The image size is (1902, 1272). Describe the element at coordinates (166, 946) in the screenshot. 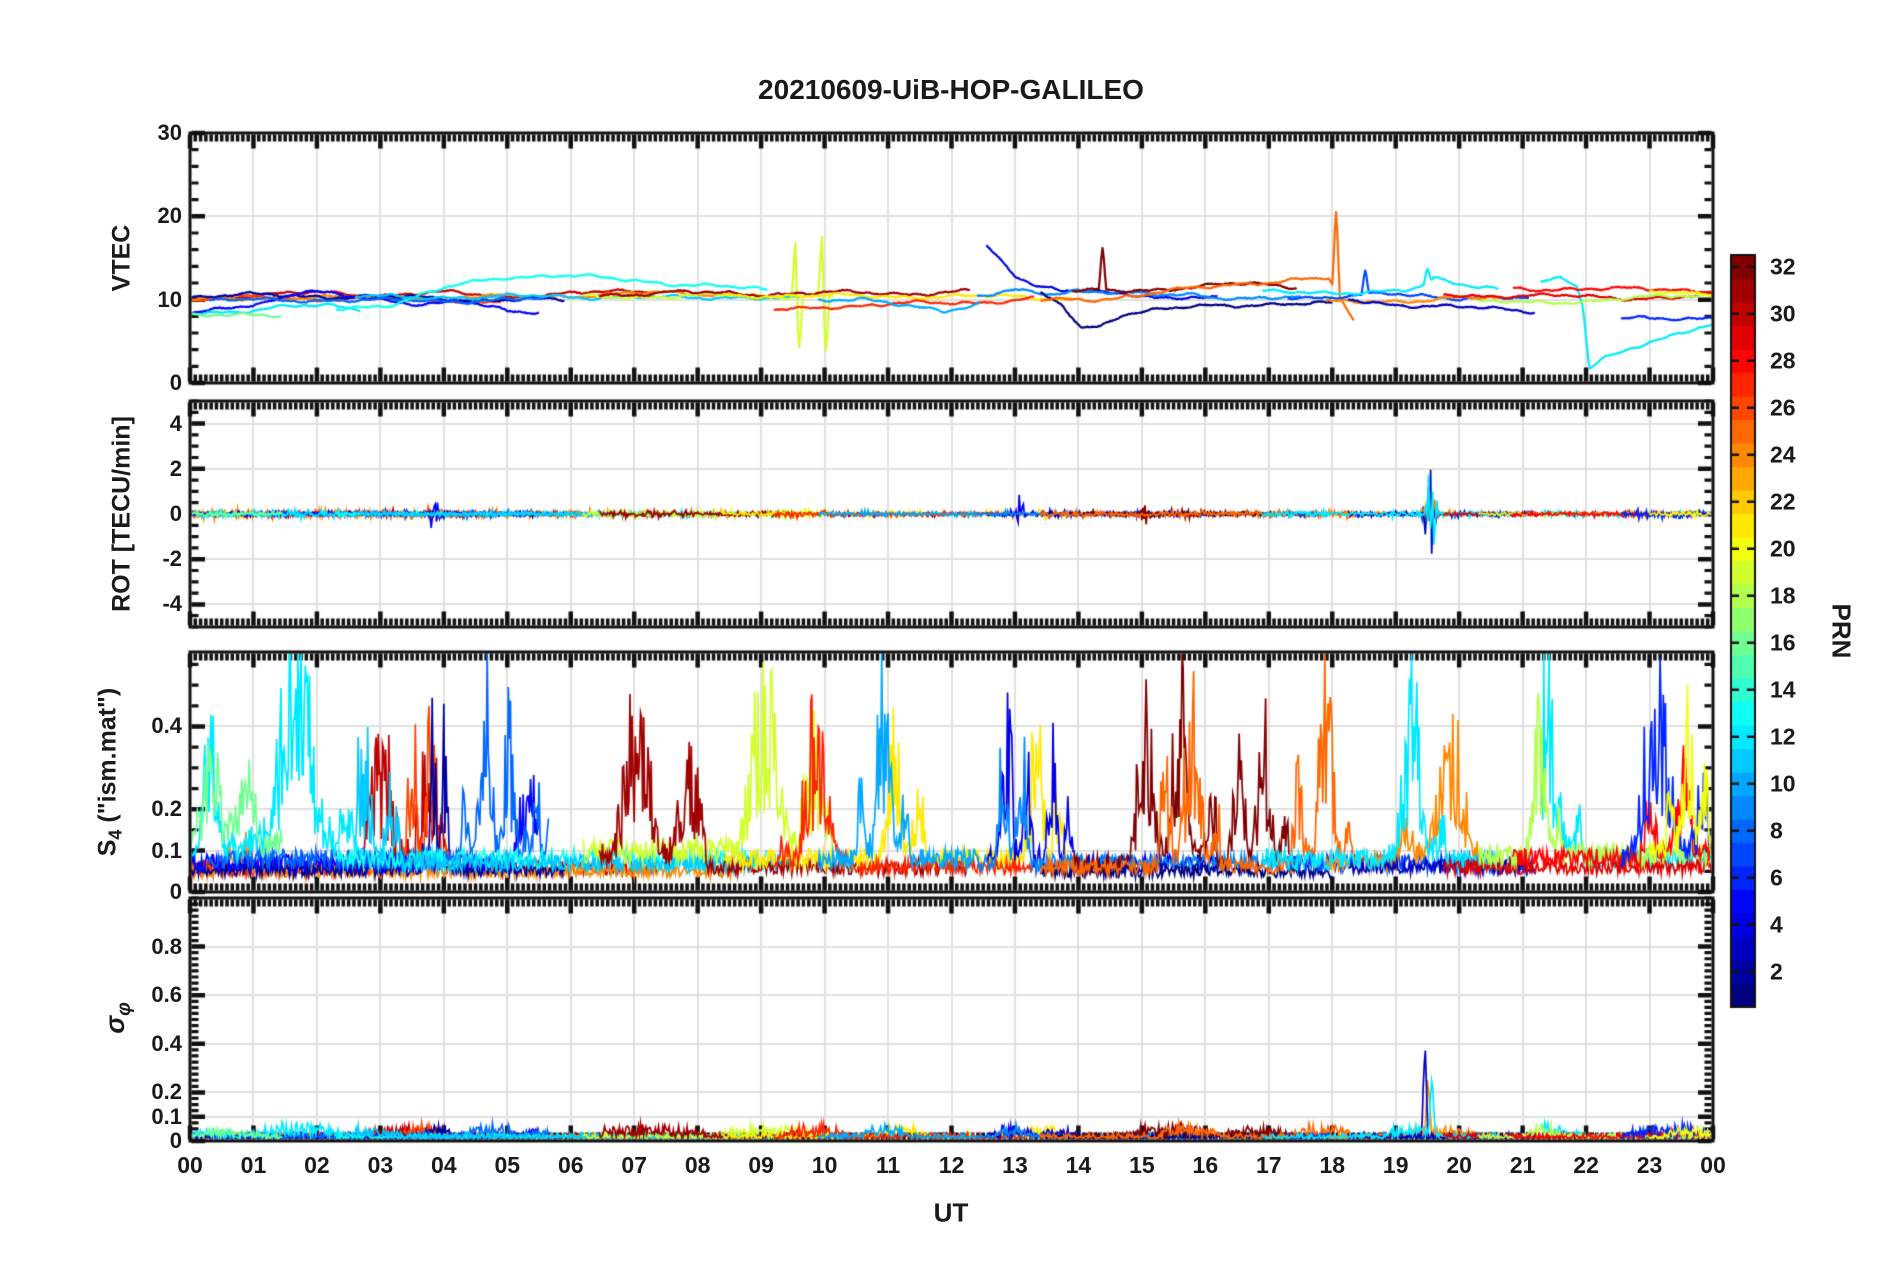

I see `y-tick-label: 0.8` at that location.